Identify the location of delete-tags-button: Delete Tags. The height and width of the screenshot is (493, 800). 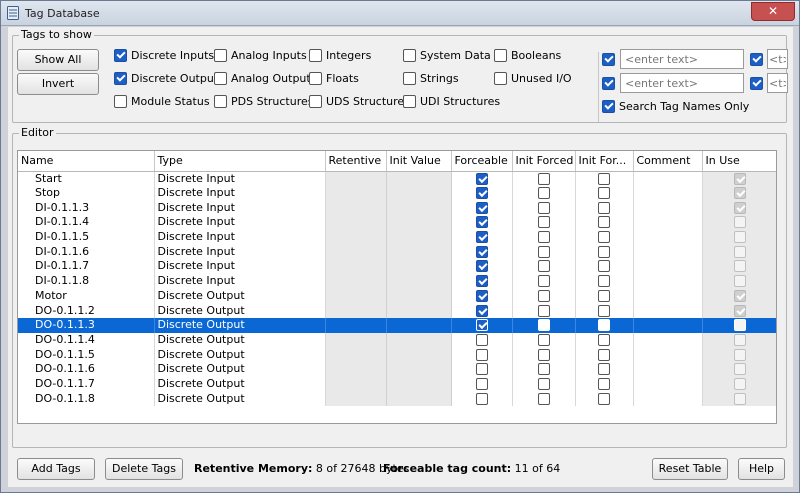
(144, 469).